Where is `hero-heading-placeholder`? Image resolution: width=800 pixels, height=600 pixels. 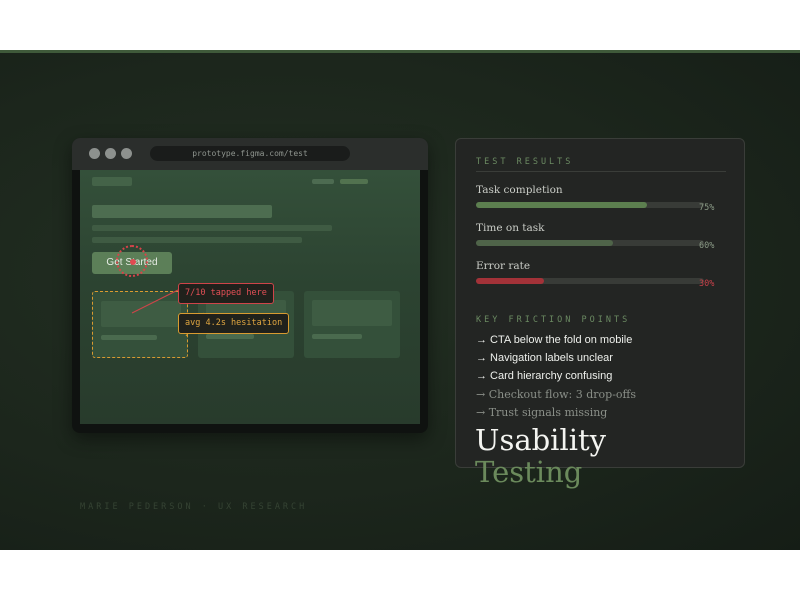
hero-heading-placeholder is located at coordinates (182, 211).